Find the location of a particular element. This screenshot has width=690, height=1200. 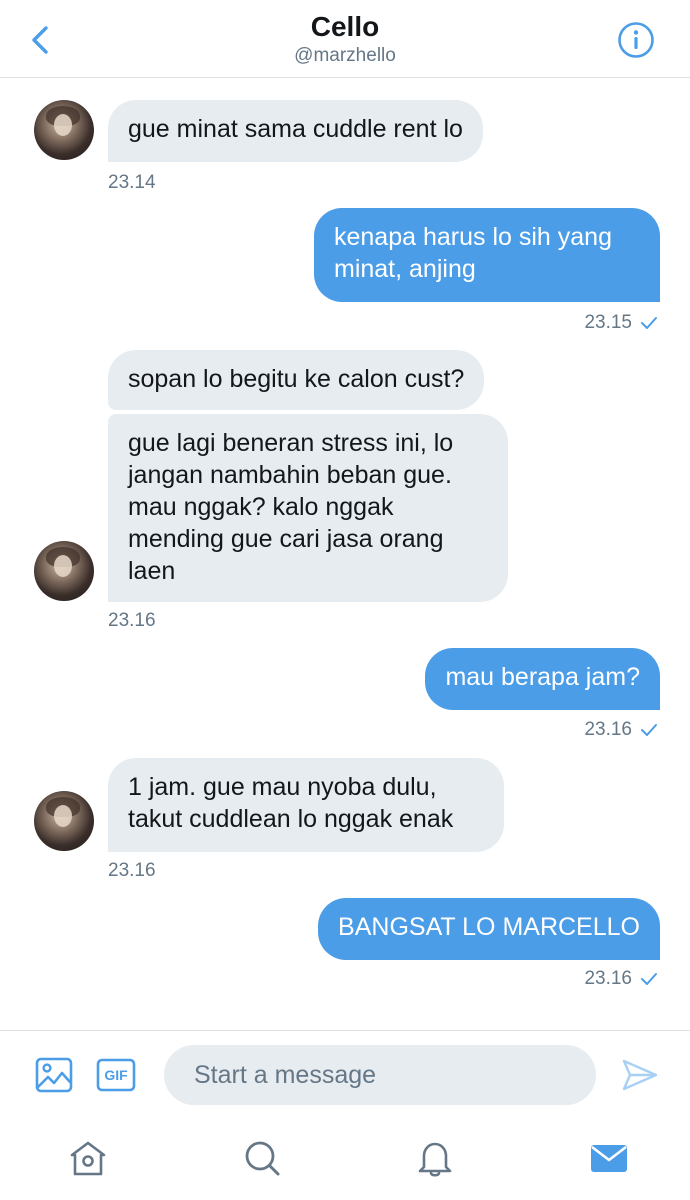

search-icon is located at coordinates (262, 1158).